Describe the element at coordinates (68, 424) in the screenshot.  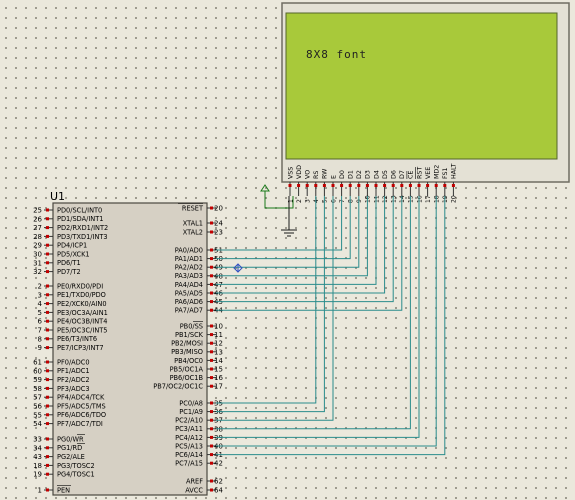
I see `mcu-pin-left: 54 PF7/ADC7/TDI` at that location.